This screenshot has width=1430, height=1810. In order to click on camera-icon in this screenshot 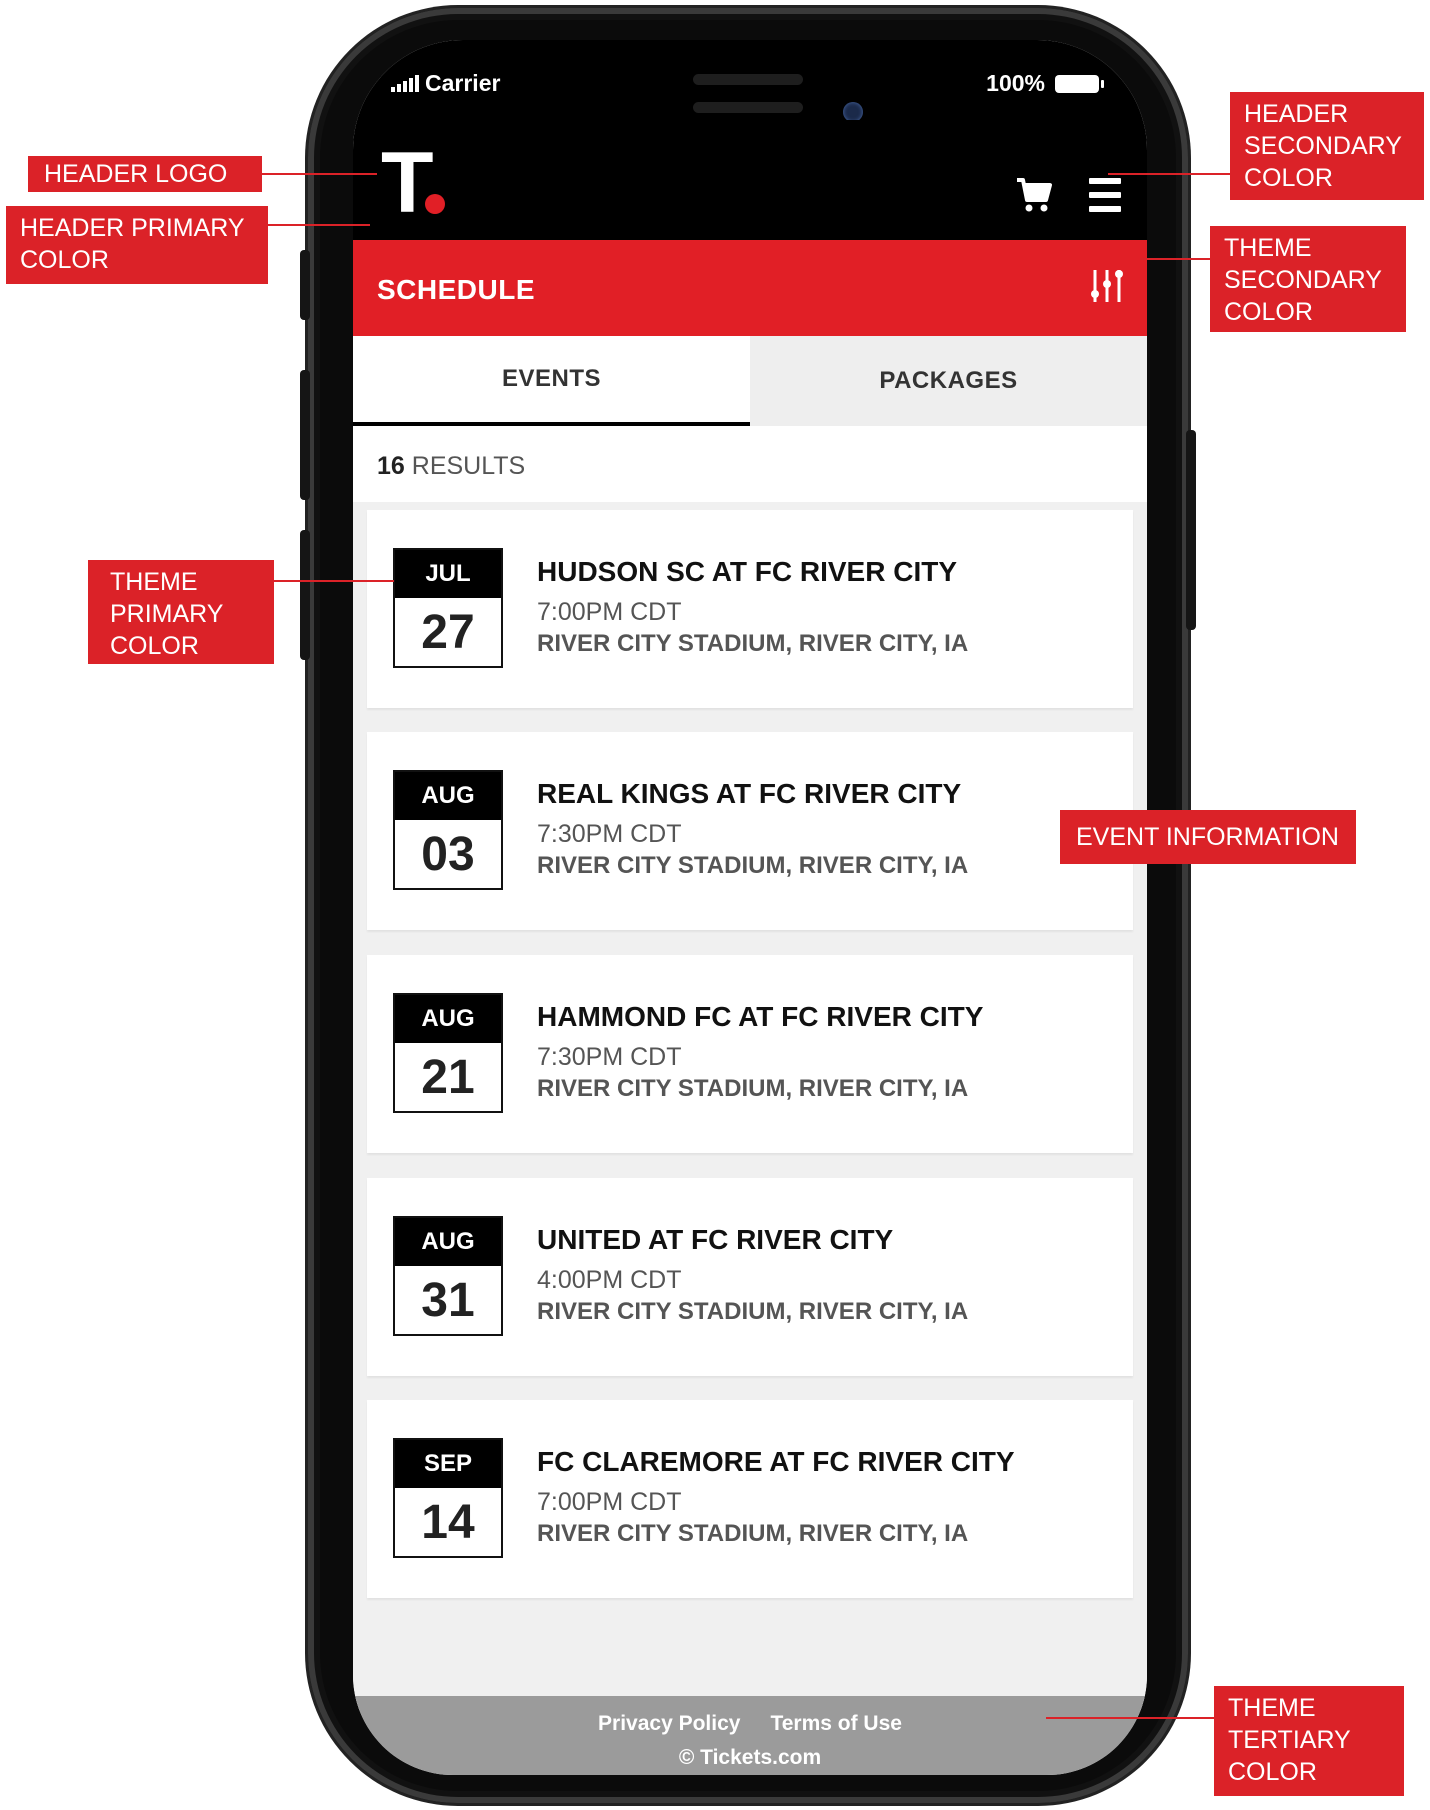, I will do `click(853, 112)`.